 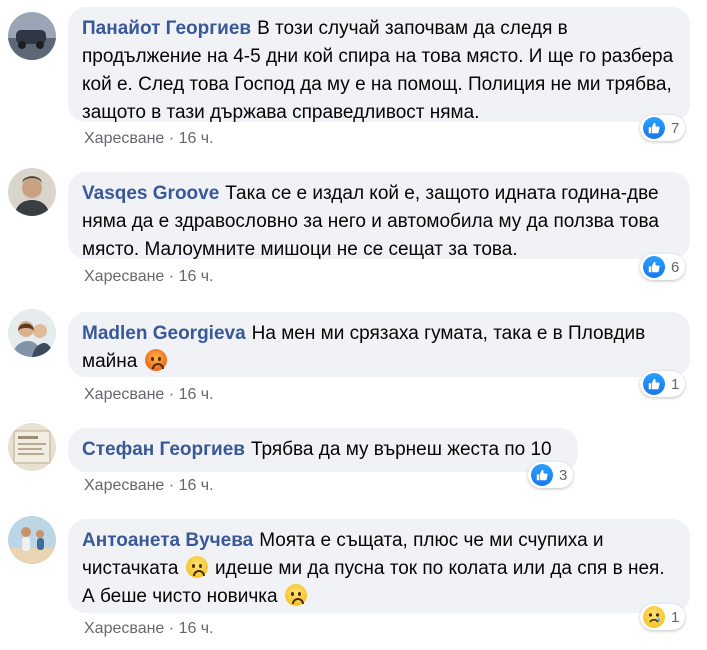 What do you see at coordinates (563, 475) in the screenshot?
I see `reaction-count: 3` at bounding box center [563, 475].